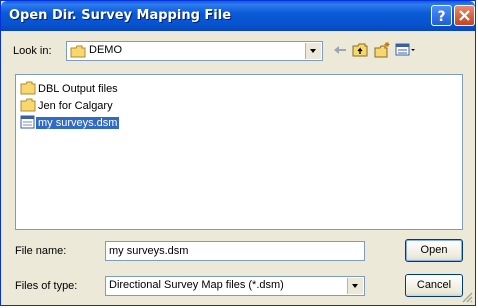 The image size is (478, 308). I want to click on title-bar: Open Dir. Survey Mapping File ?, so click(238, 16).